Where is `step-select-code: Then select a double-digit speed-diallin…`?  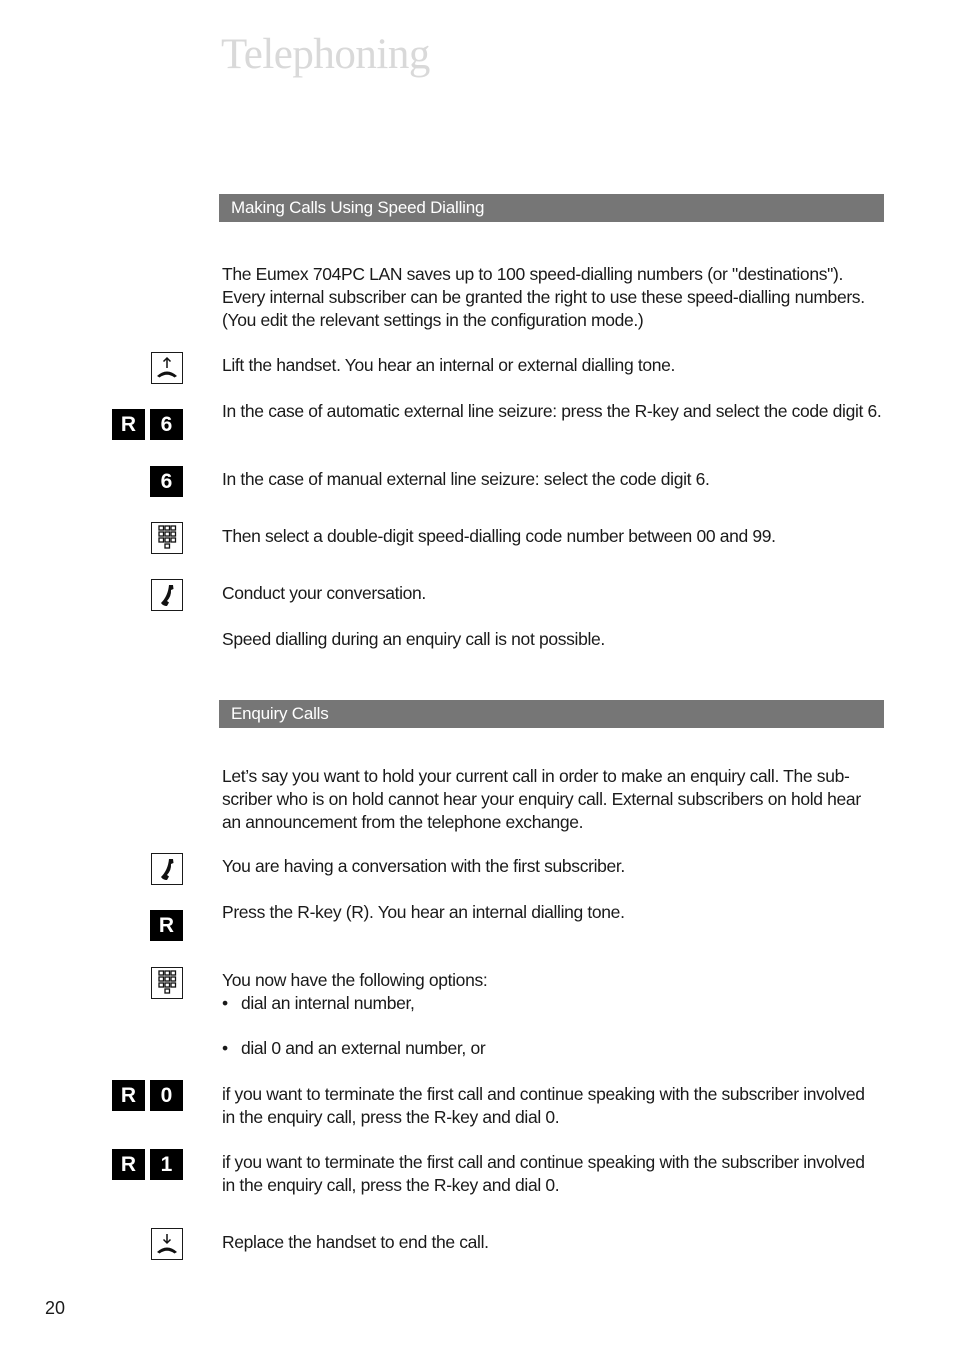
step-select-code: Then select a double-digit speed-diallin… is located at coordinates (499, 536).